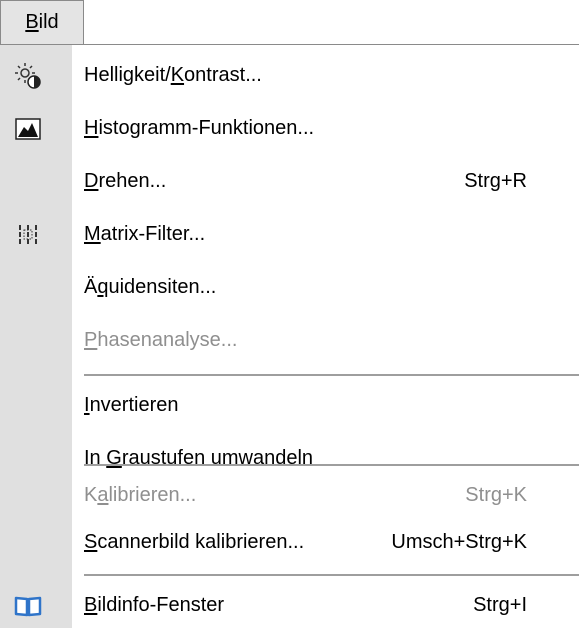 This screenshot has height=628, width=579. I want to click on menu-item-calibrate: Kalibrieren... Strg+K, so click(289, 495).